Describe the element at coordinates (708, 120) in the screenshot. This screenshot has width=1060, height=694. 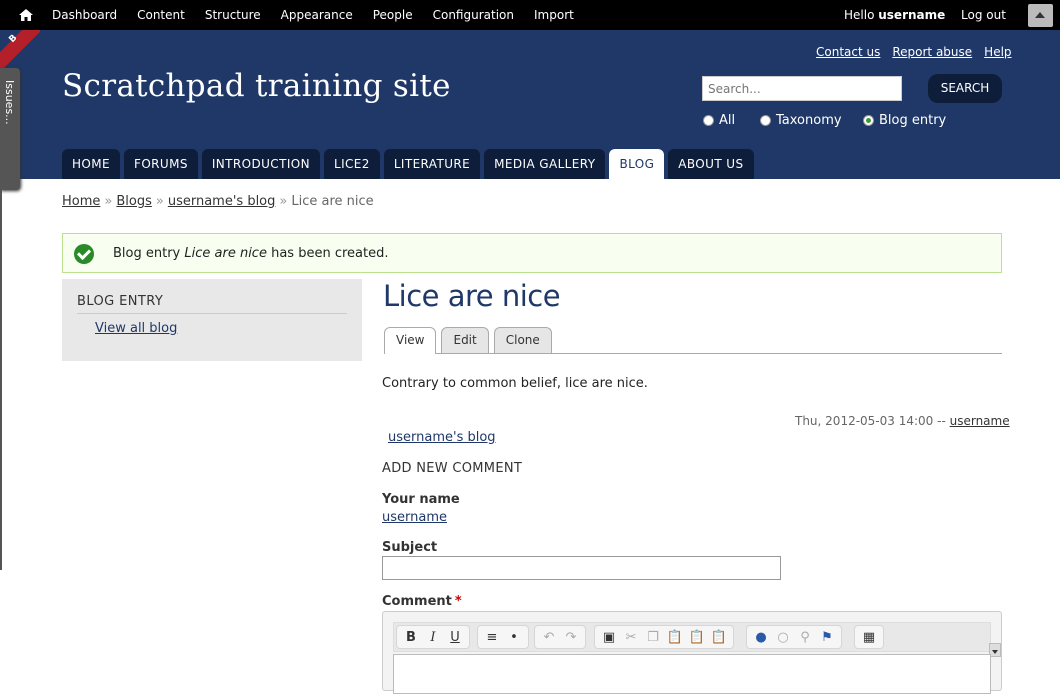
I see `radio-all` at that location.